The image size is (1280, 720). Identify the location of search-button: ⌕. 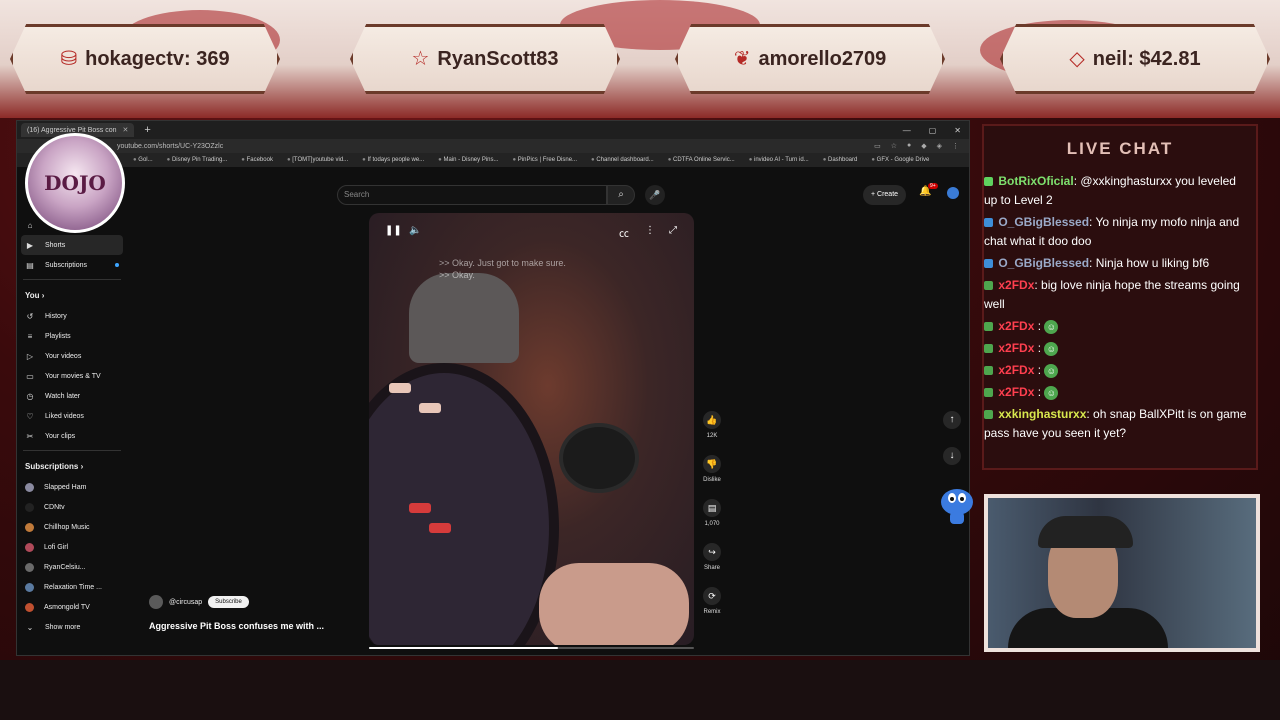
(621, 195).